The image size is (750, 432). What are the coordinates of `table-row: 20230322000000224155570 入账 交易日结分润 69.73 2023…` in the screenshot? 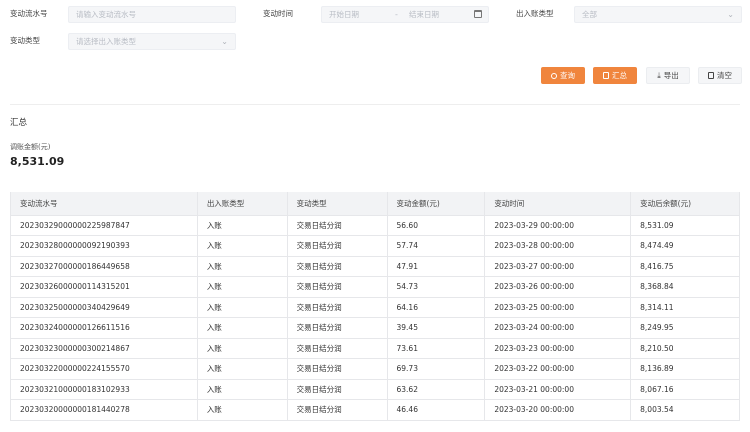 It's located at (375, 369).